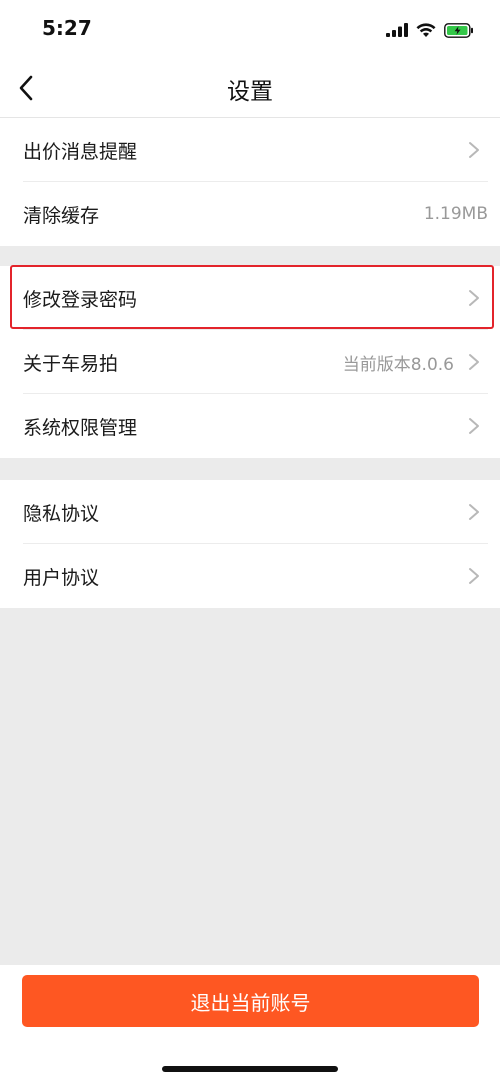 The image size is (500, 1083). Describe the element at coordinates (426, 29) in the screenshot. I see `wifi-icon` at that location.